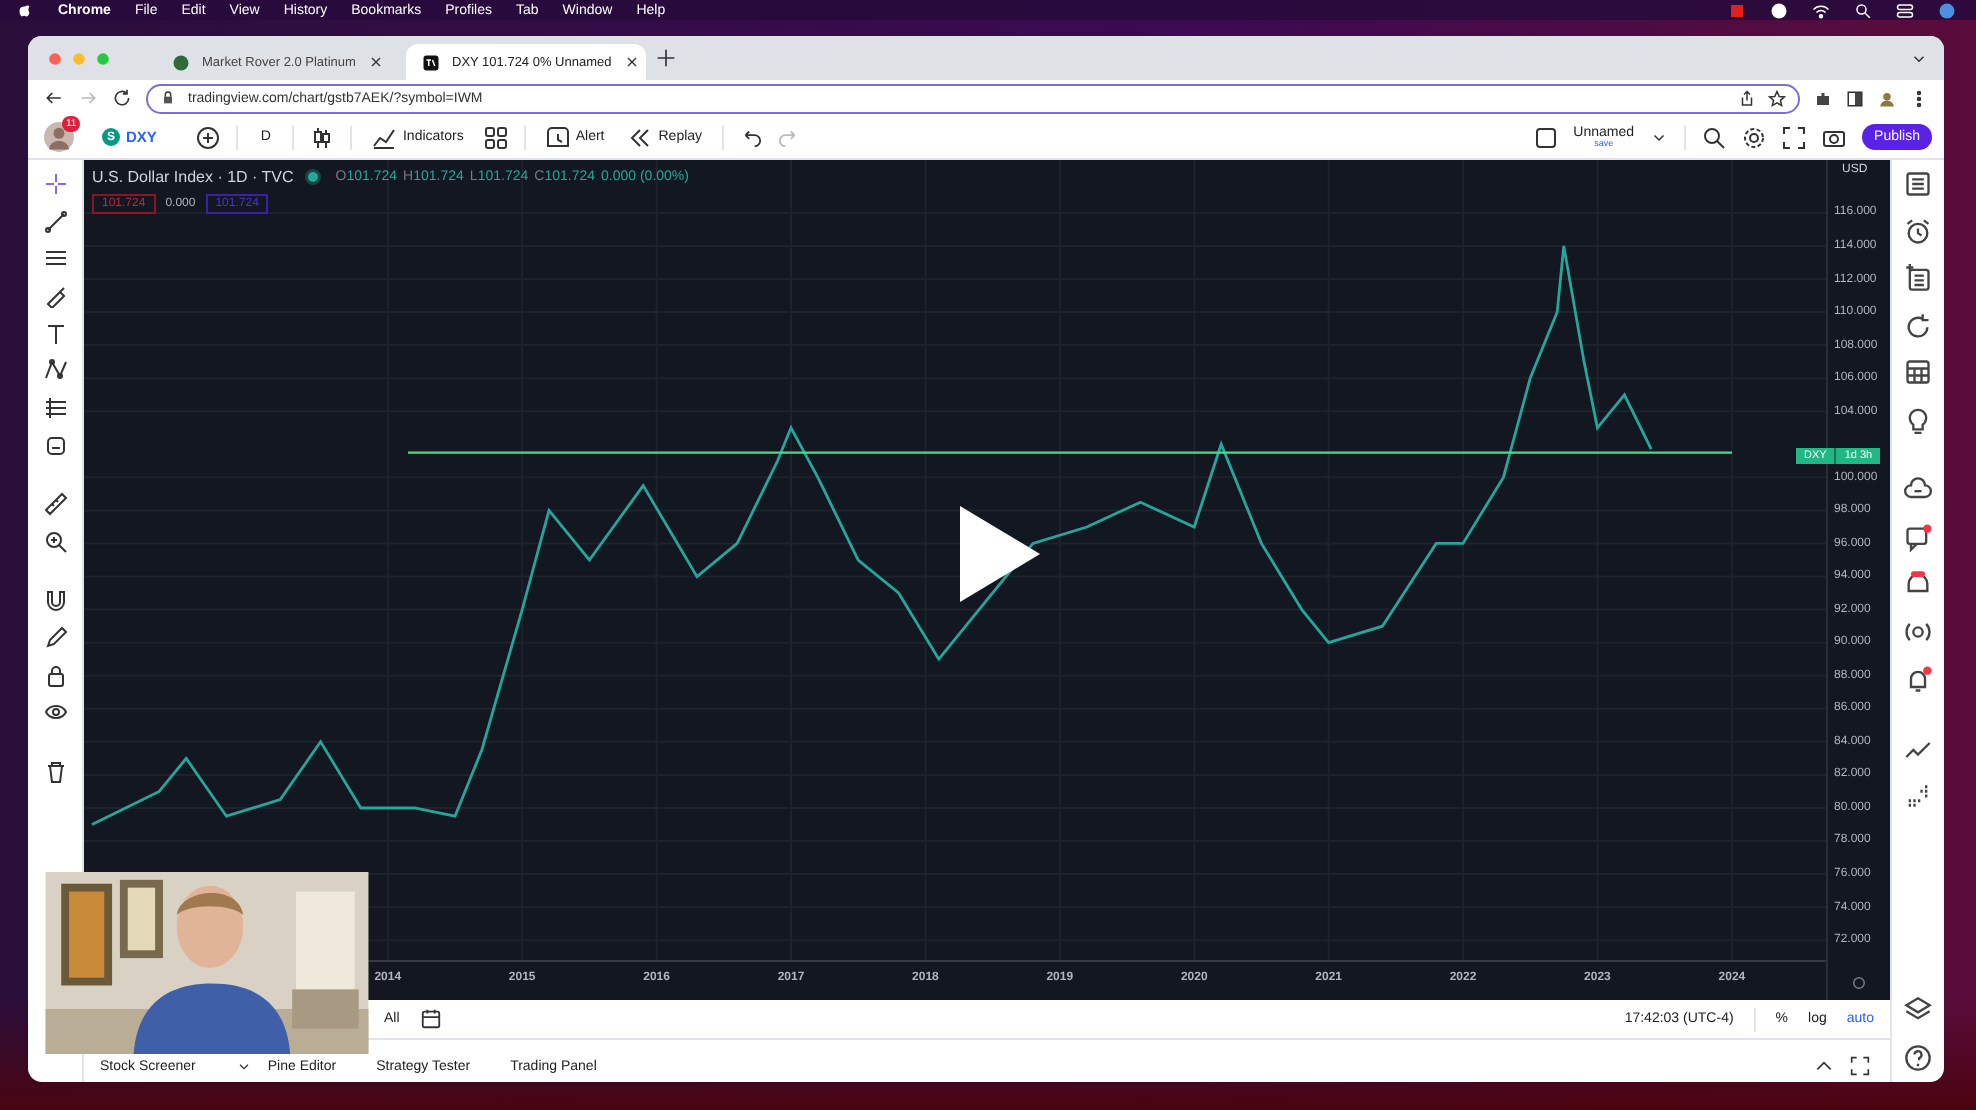 This screenshot has height=1110, width=1976. What do you see at coordinates (1918, 796) in the screenshot?
I see `dots-grid-icon` at bounding box center [1918, 796].